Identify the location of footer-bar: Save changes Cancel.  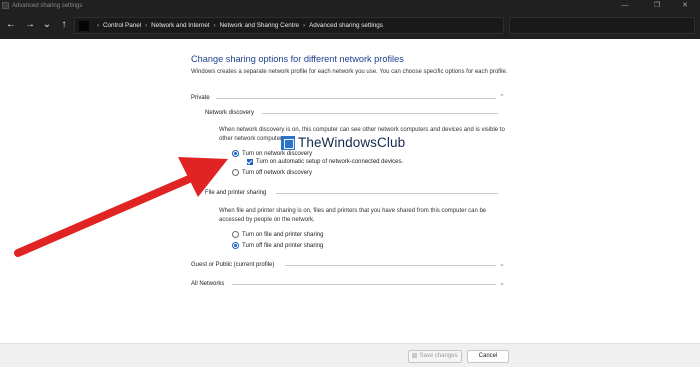
(350, 355).